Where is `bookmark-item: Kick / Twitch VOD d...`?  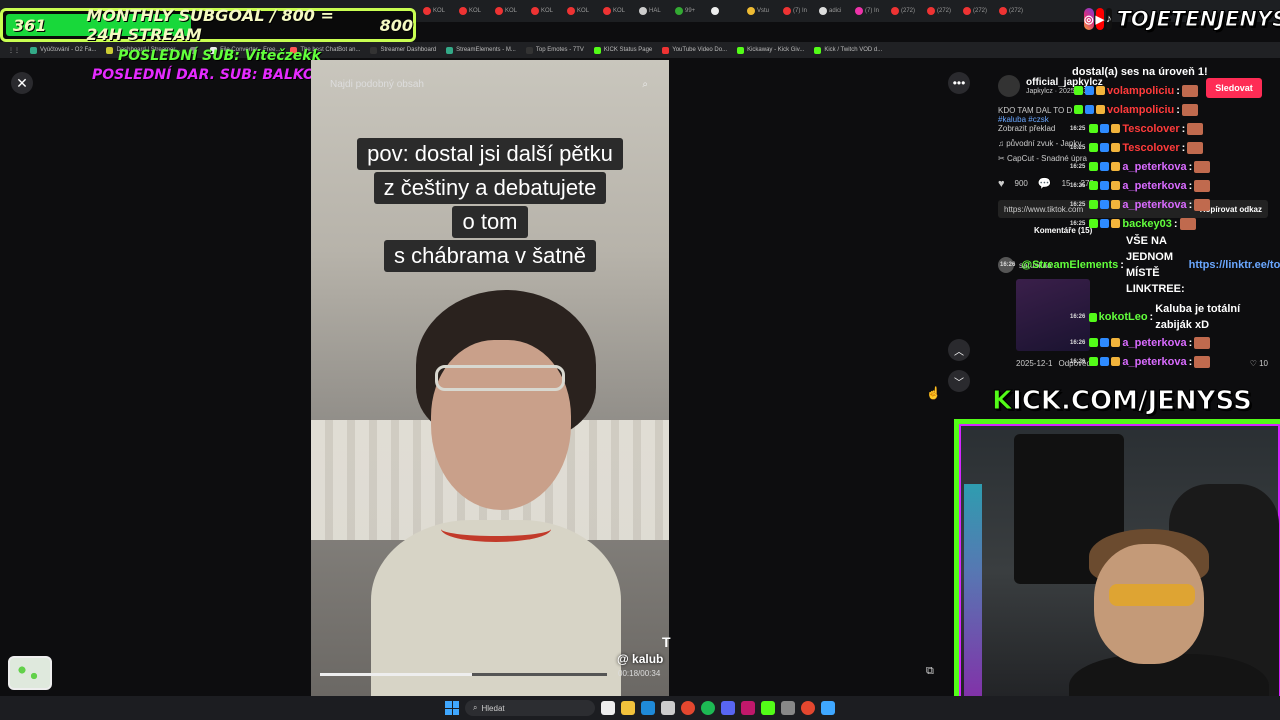
bookmark-item: Kick / Twitch VOD d... is located at coordinates (848, 50).